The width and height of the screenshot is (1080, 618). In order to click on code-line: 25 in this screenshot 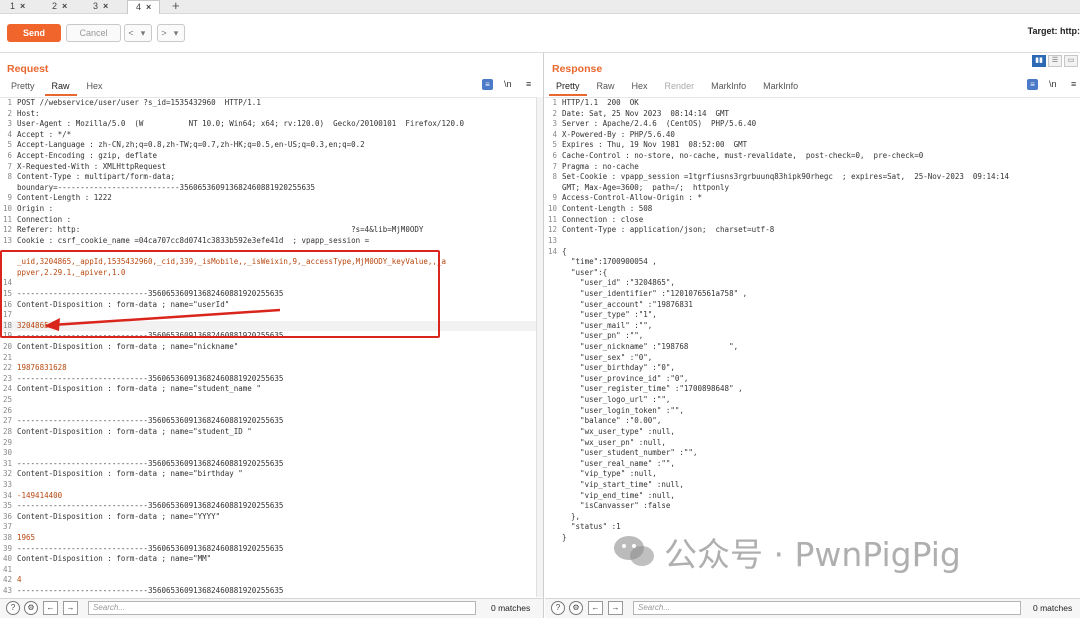, I will do `click(268, 400)`.